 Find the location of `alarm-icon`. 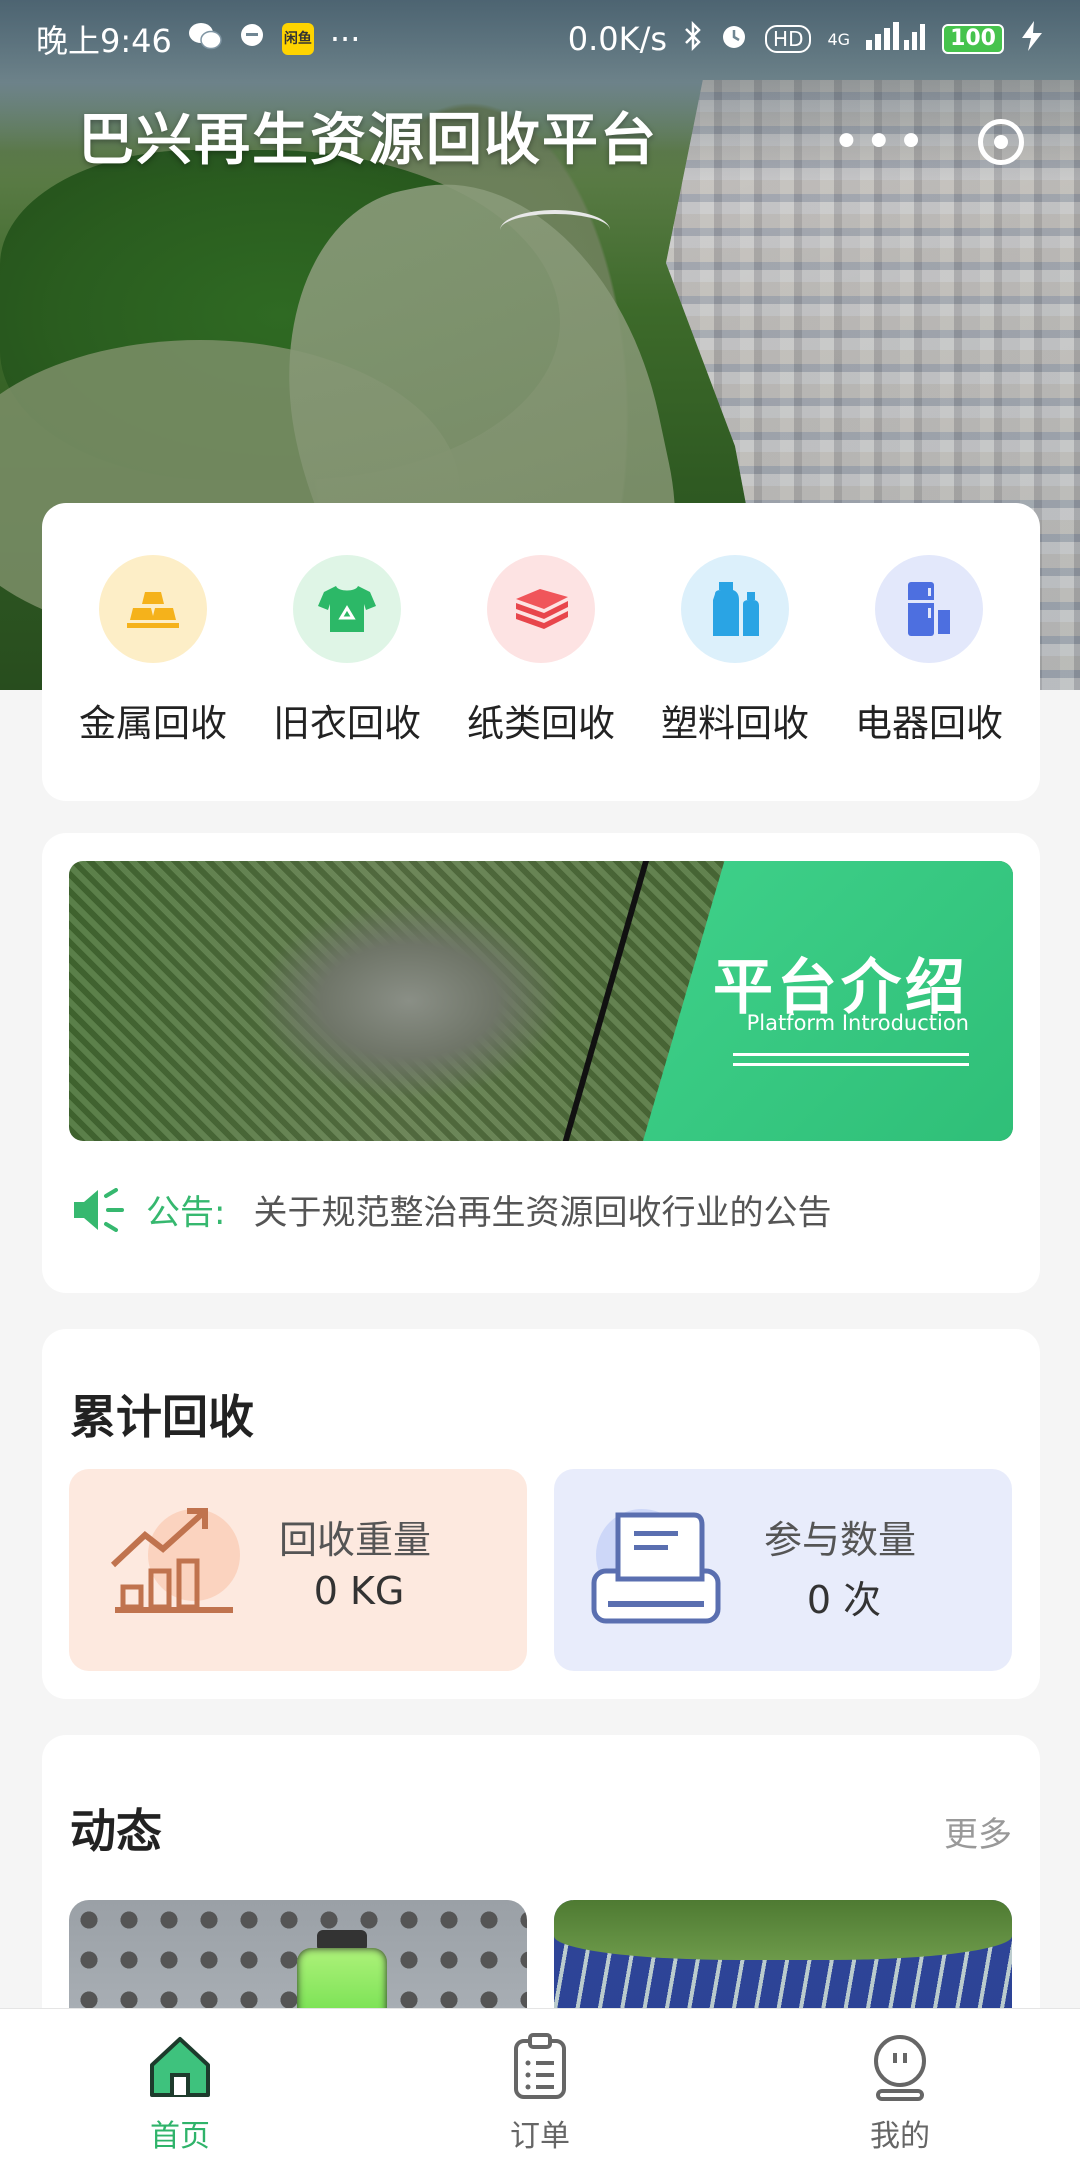

alarm-icon is located at coordinates (734, 39).